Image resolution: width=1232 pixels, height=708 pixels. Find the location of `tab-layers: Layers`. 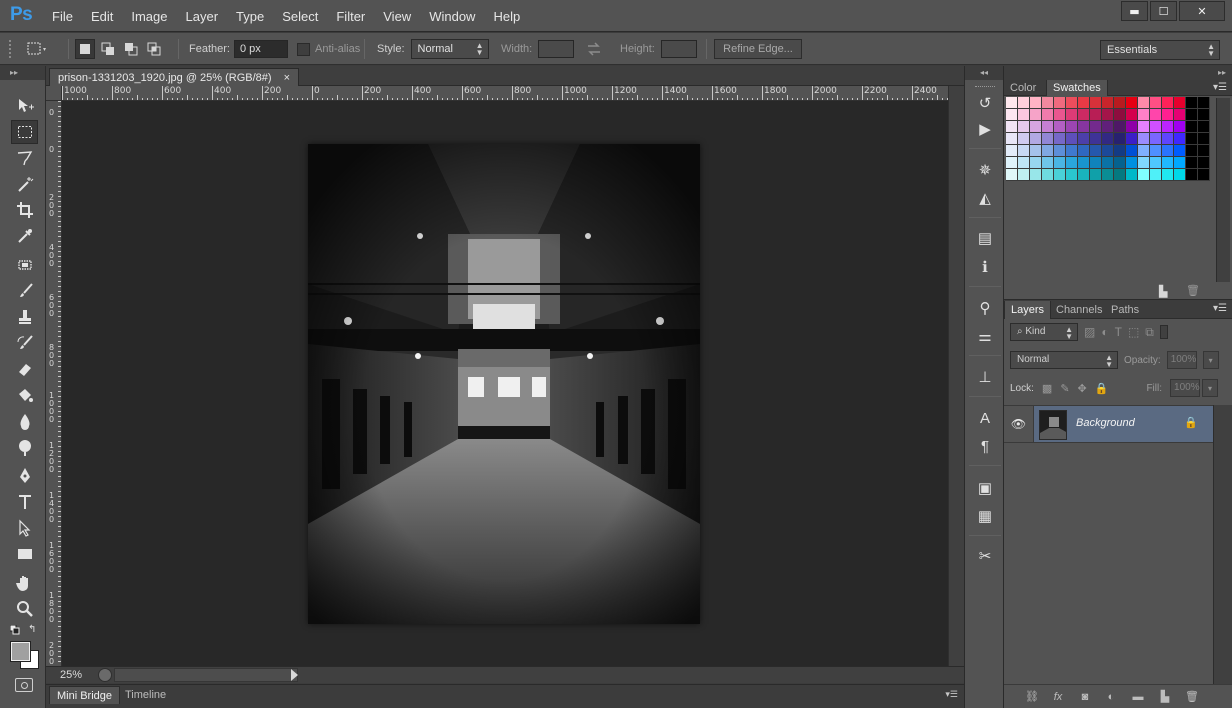

tab-layers: Layers is located at coordinates (1028, 310).